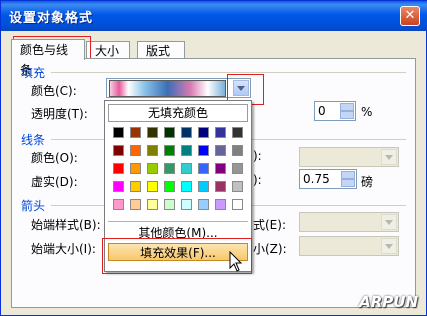 Image resolution: width=427 pixels, height=316 pixels. What do you see at coordinates (367, 182) in the screenshot?
I see `line-weight-unit: 磅` at bounding box center [367, 182].